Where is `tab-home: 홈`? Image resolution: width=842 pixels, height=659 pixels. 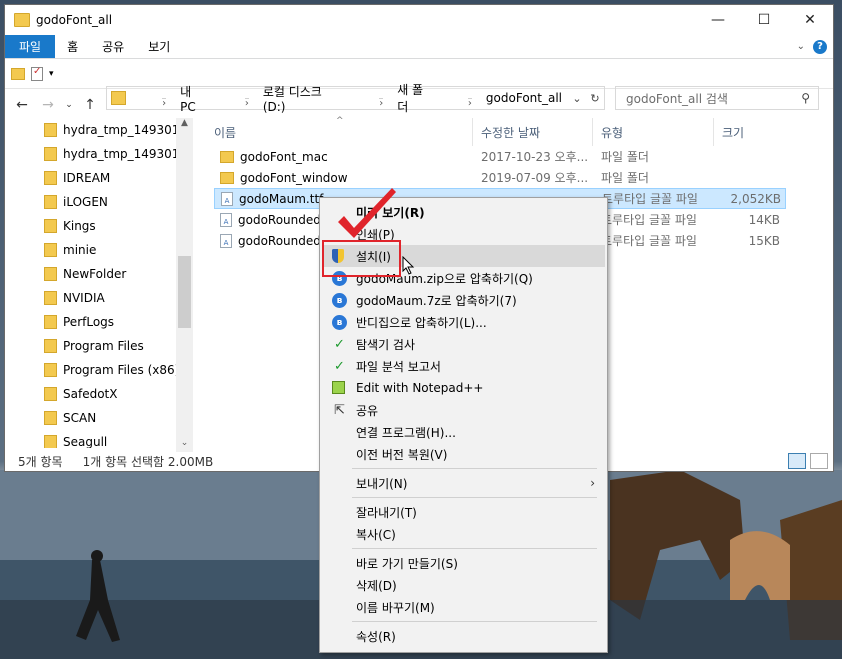
tab-home: 홈 is located at coordinates (72, 46).